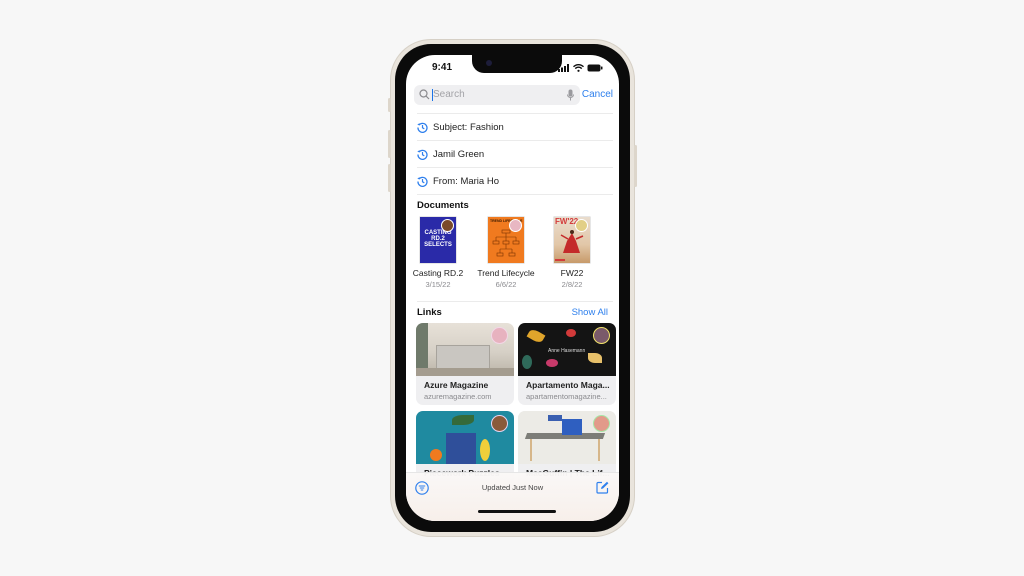  Describe the element at coordinates (449, 94) in the screenshot. I see `search-placeholder: Search` at that location.